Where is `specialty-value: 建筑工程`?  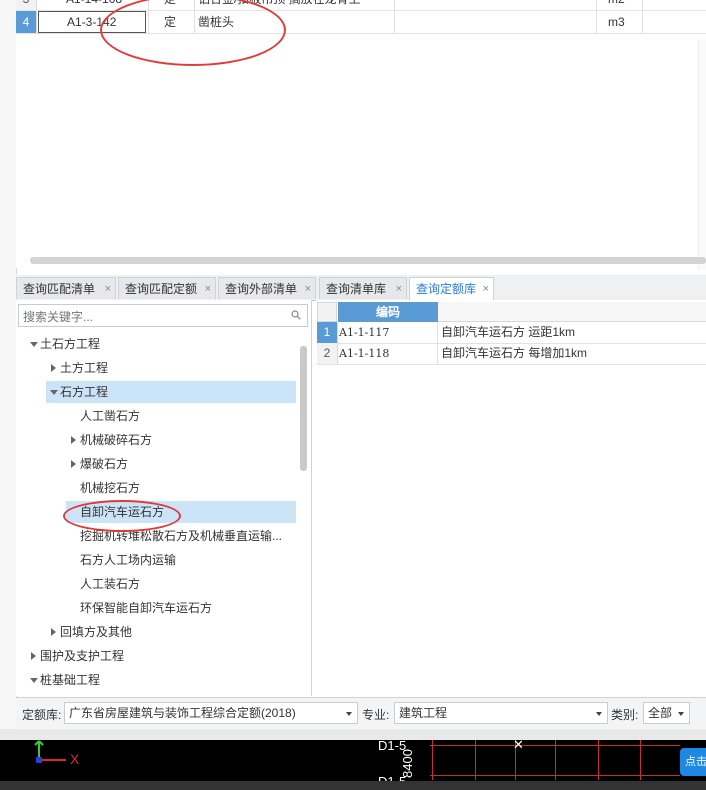
specialty-value: 建筑工程 is located at coordinates (423, 713).